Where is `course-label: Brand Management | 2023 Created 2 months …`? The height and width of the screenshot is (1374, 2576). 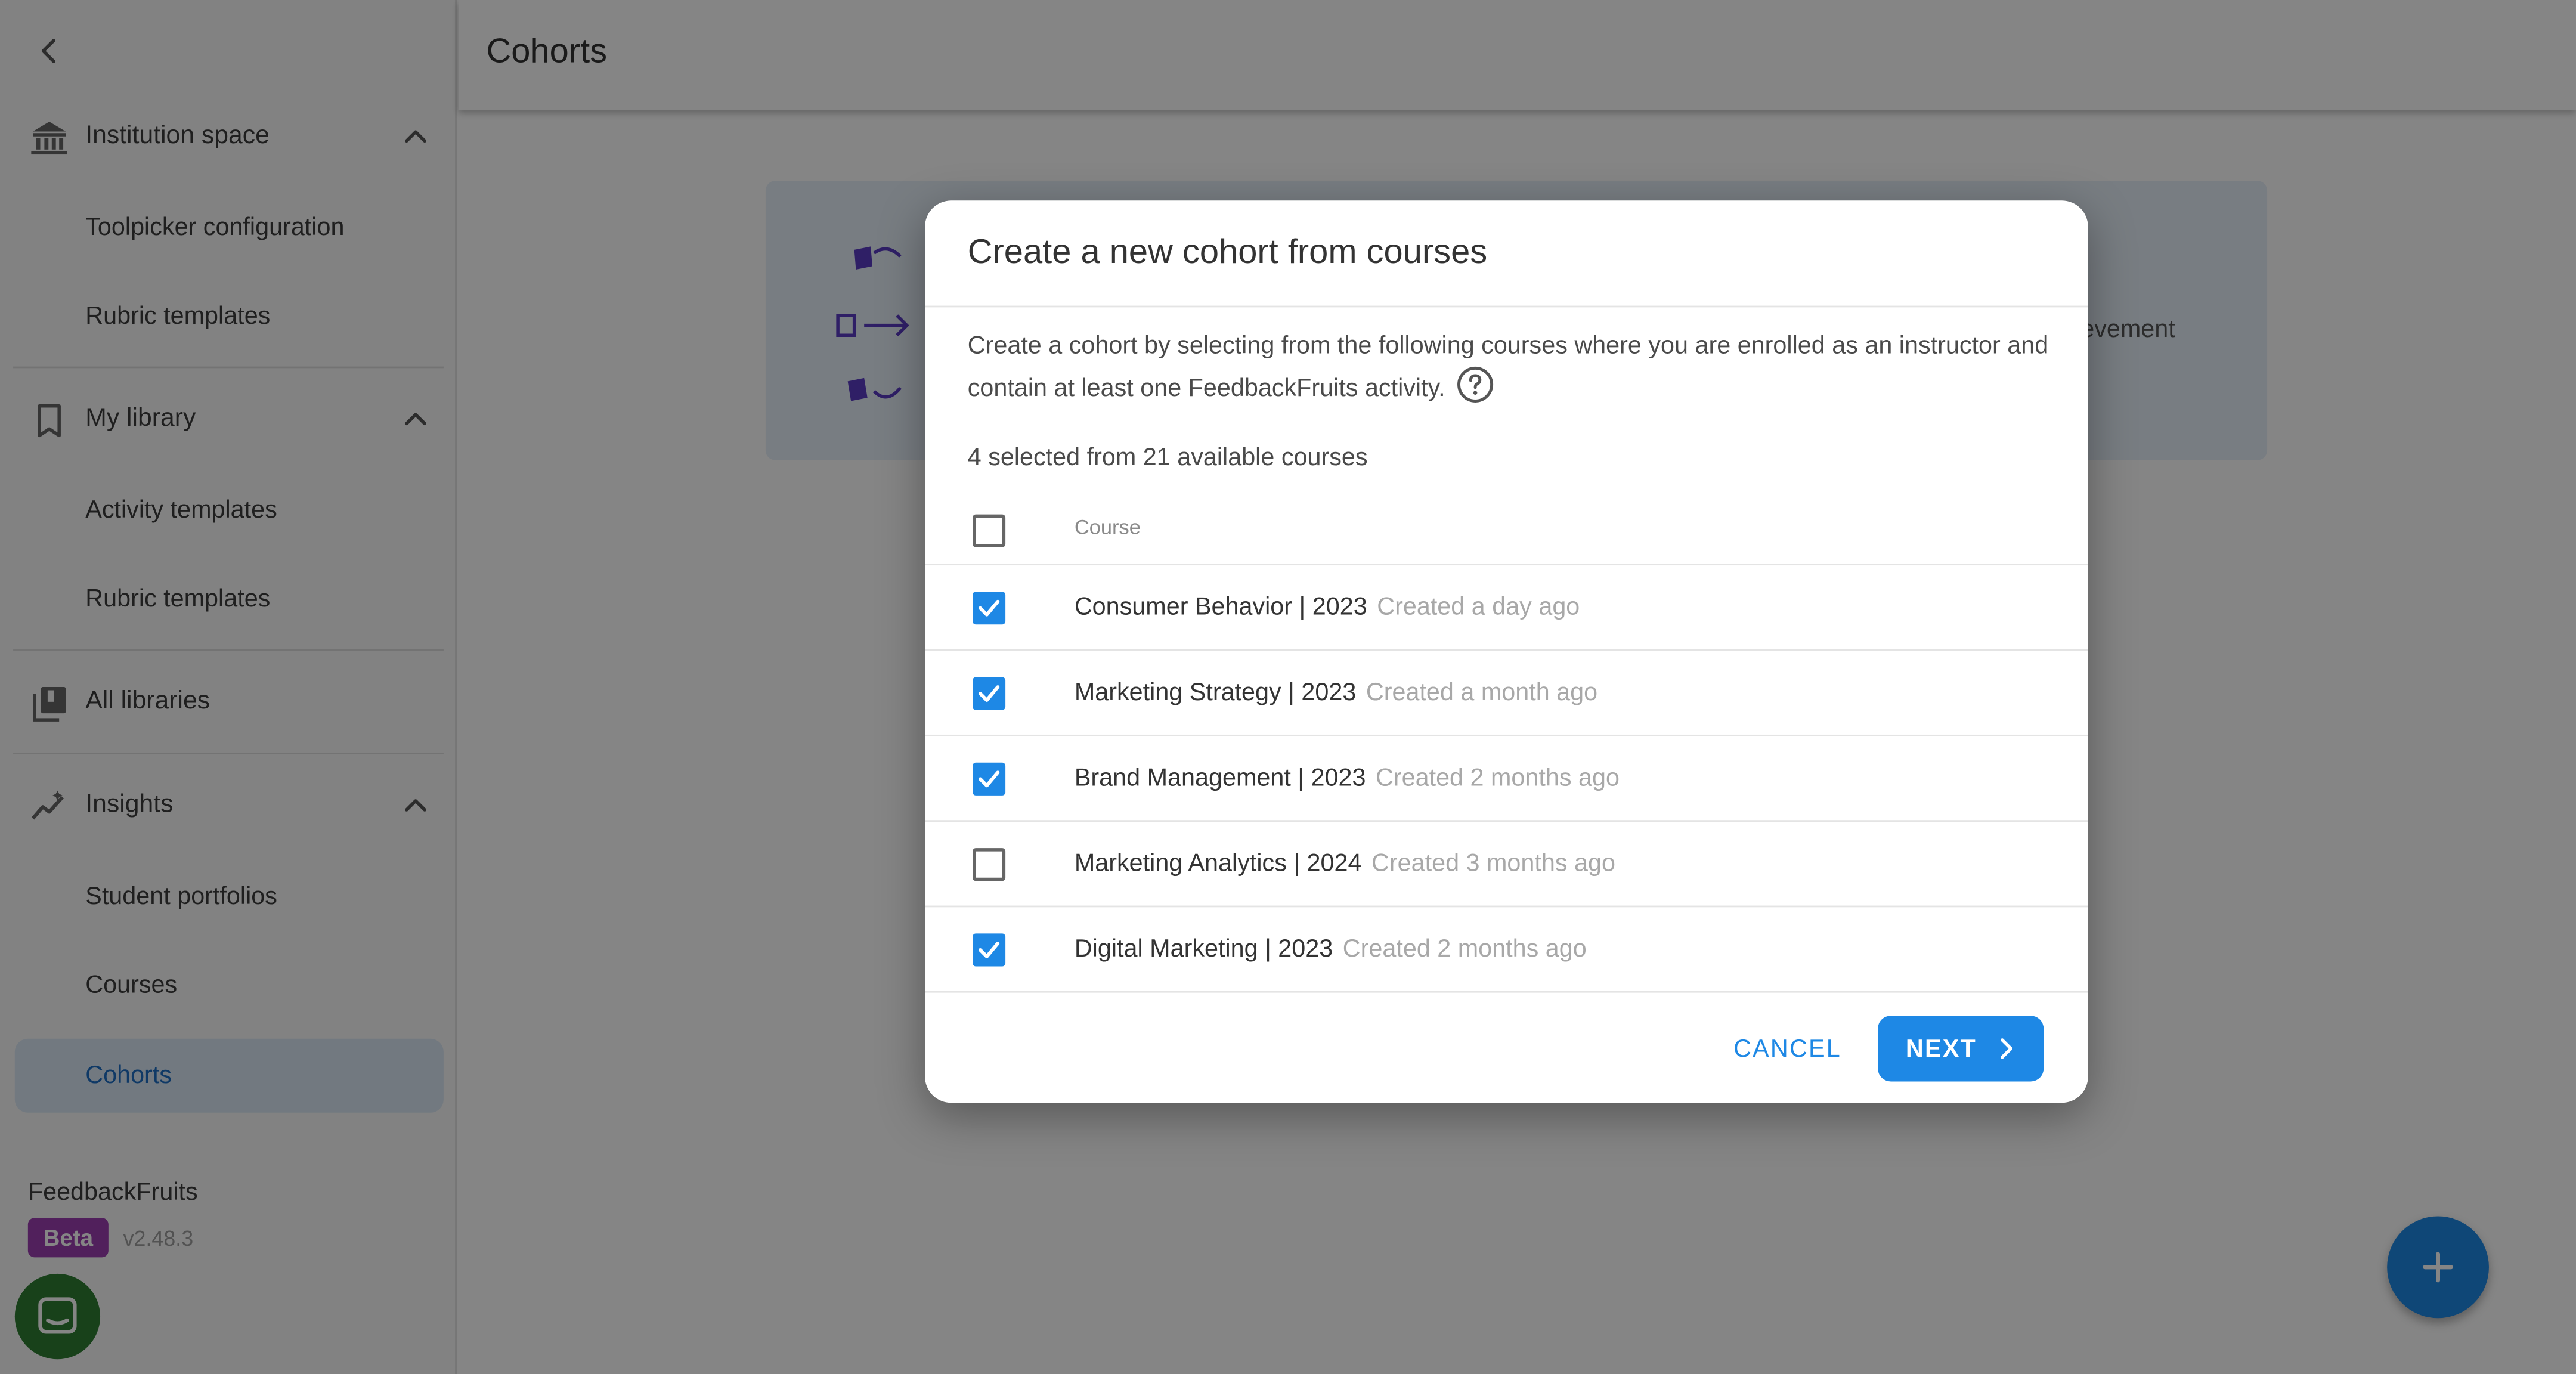 course-label: Brand Management | 2023 Created 2 months … is located at coordinates (1348, 779).